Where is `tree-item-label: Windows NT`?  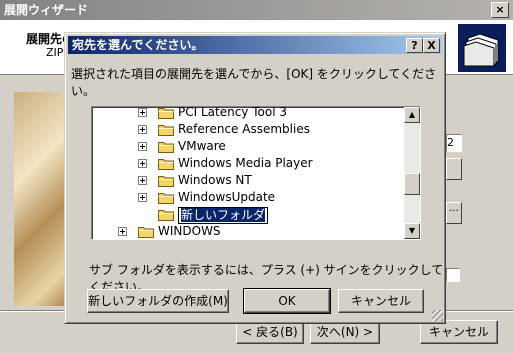
tree-item-label: Windows NT is located at coordinates (215, 180).